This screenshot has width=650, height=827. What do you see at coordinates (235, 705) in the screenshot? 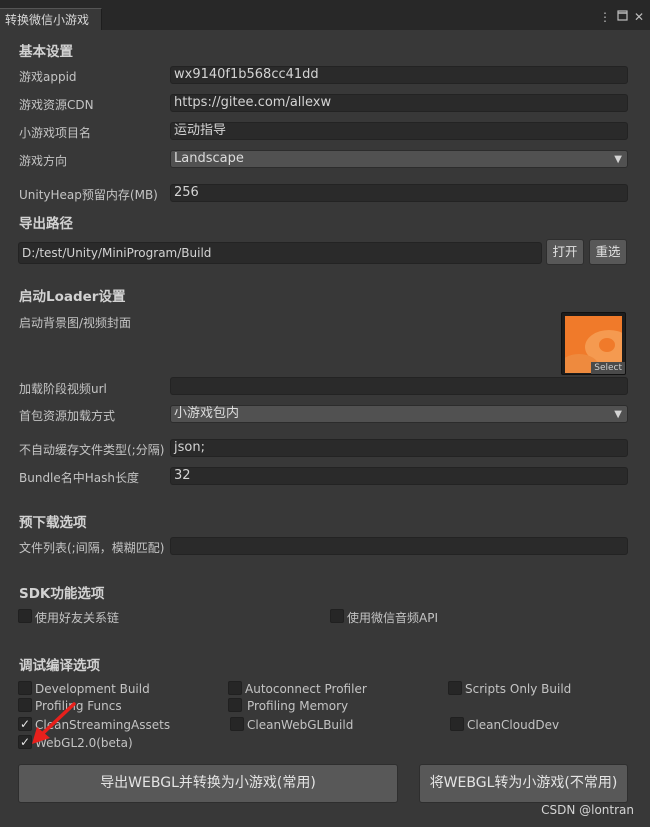
I see `profiling-memory-checkbox` at bounding box center [235, 705].